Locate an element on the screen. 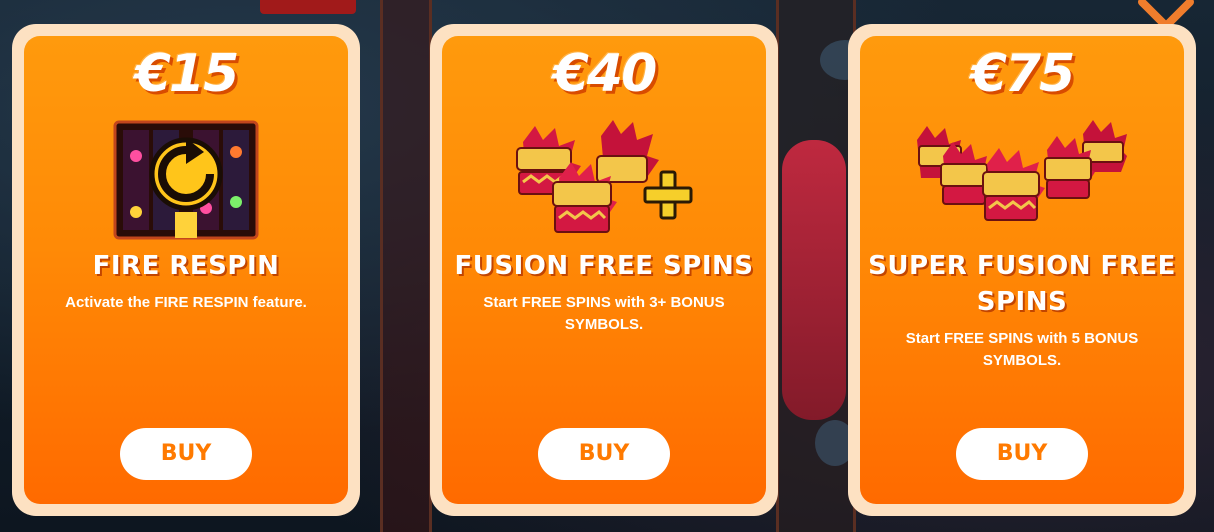 The height and width of the screenshot is (532, 1214). buy-button-fire-respin: BUY is located at coordinates (186, 454).